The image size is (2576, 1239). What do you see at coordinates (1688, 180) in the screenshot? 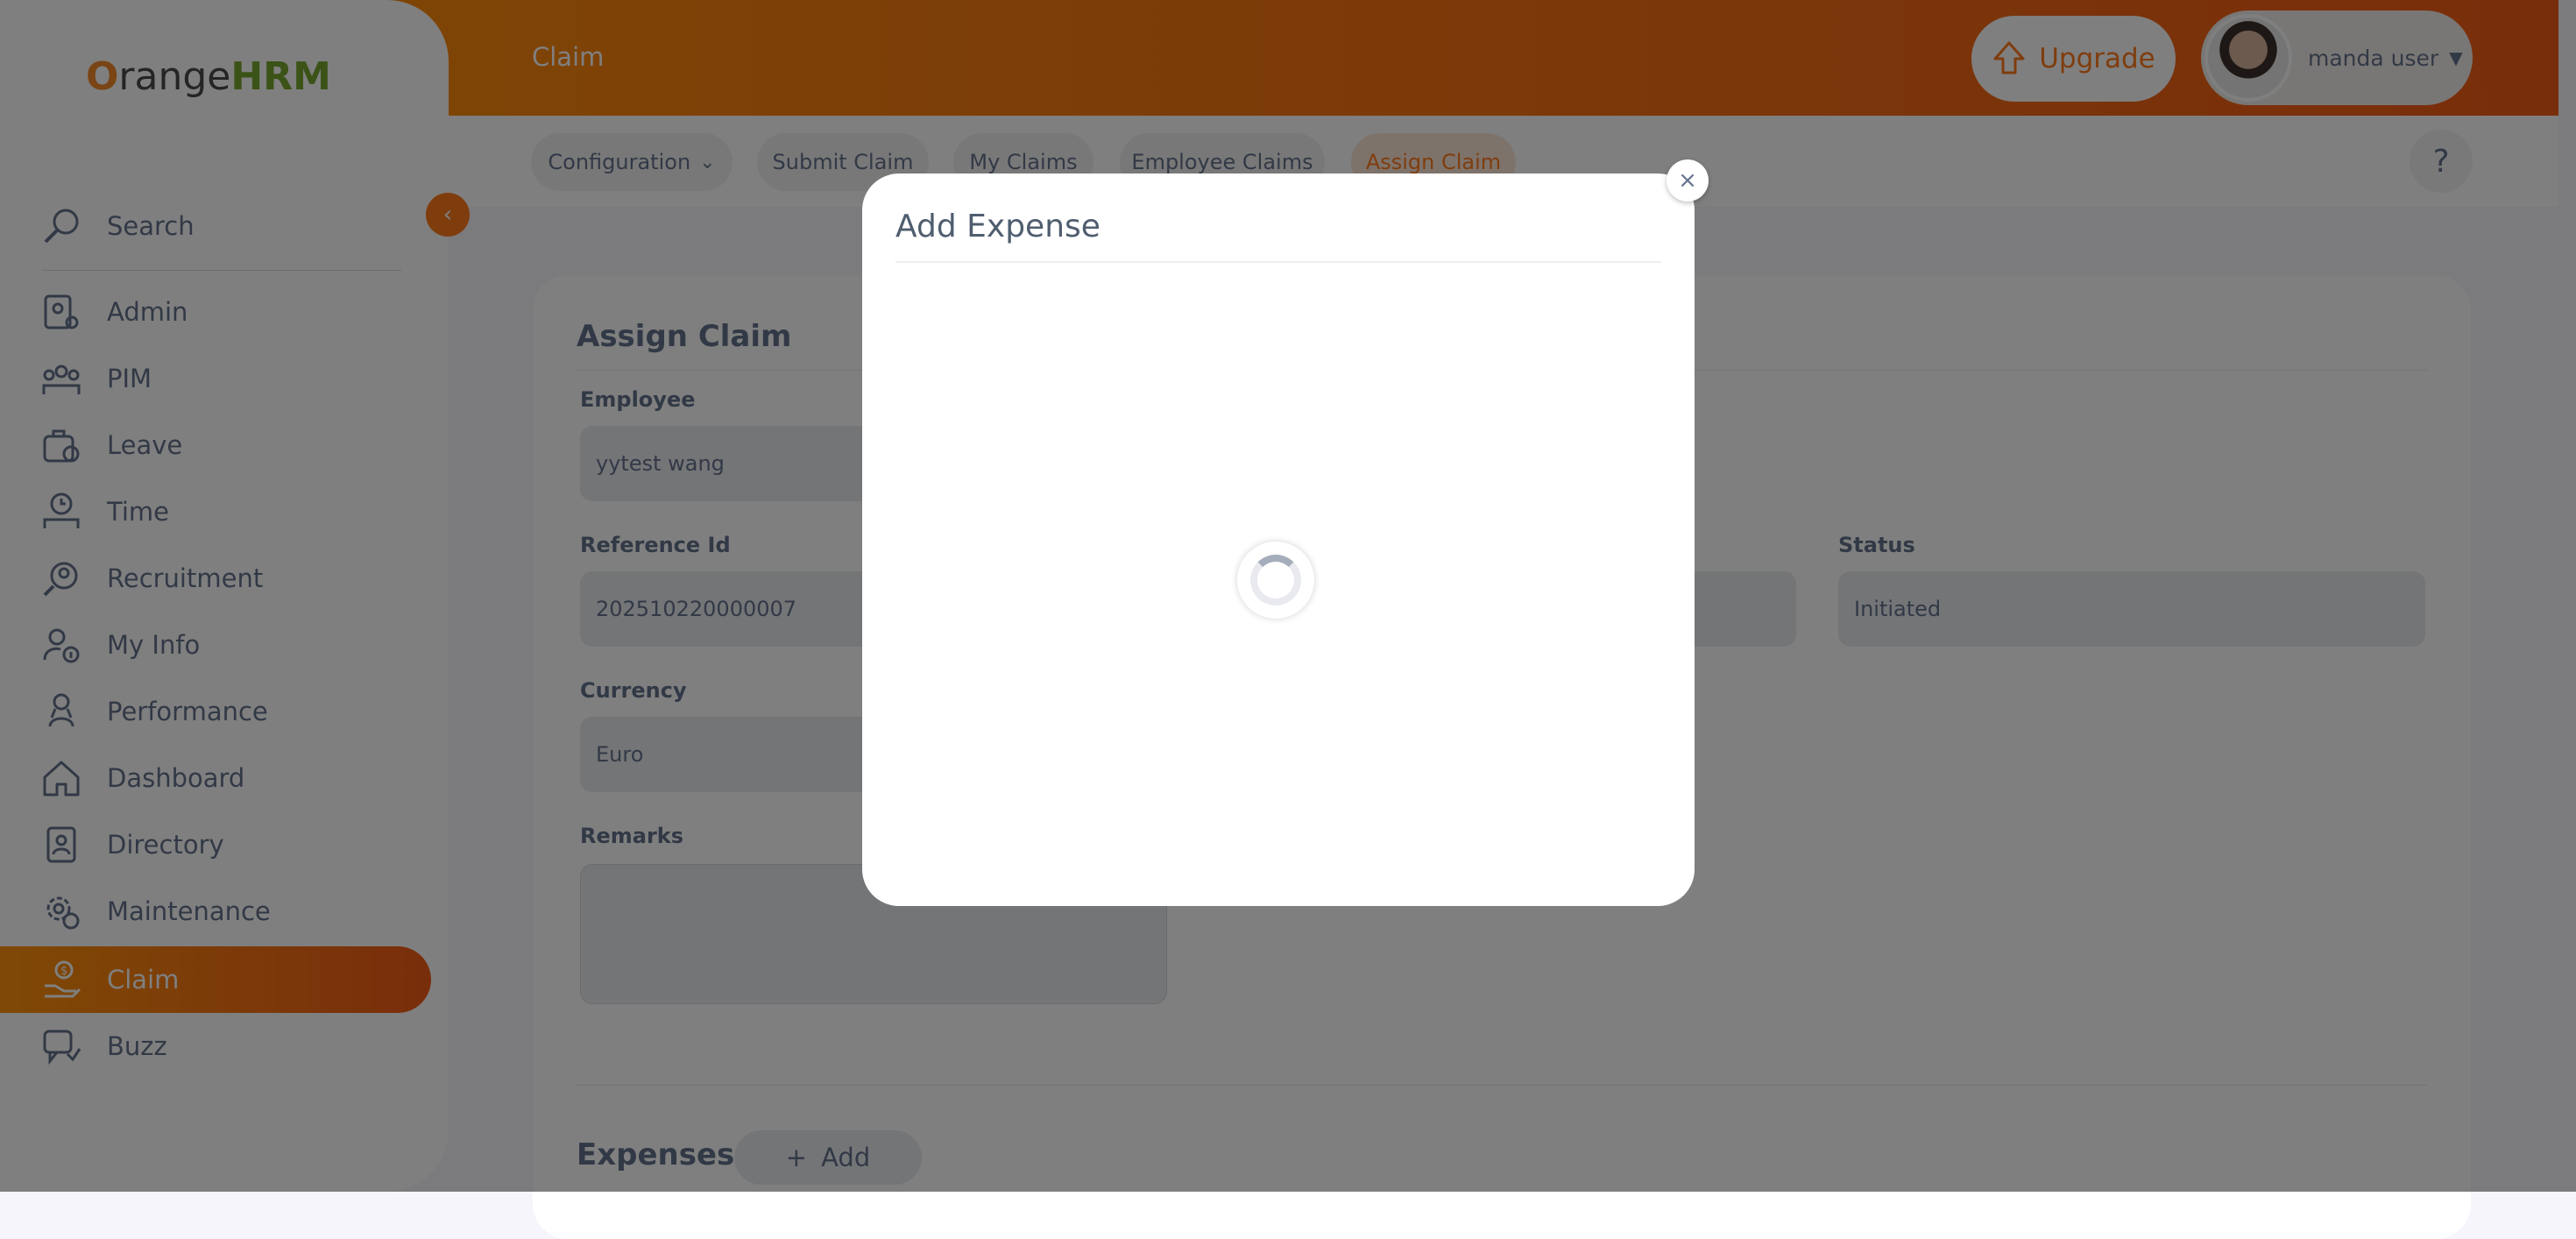
I see `close-icon: ×` at bounding box center [1688, 180].